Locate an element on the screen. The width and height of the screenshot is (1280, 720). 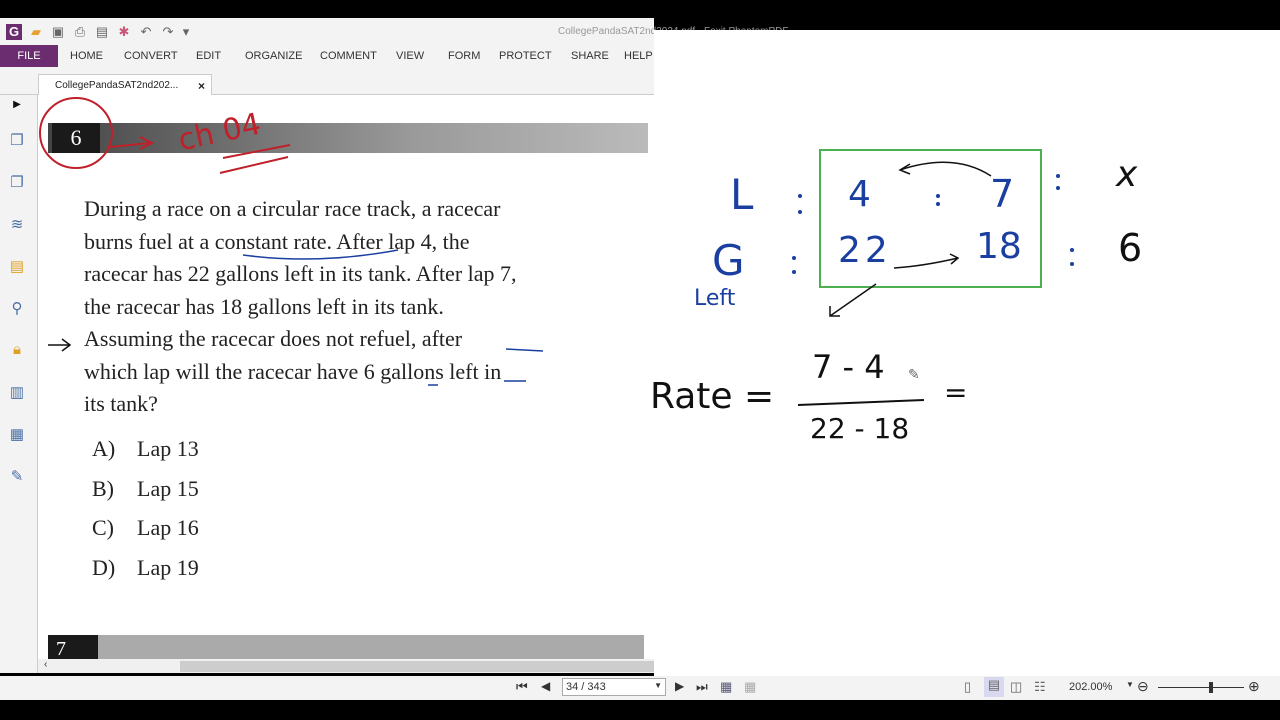
choice-a: A) Lap 13 is located at coordinates (145, 449).